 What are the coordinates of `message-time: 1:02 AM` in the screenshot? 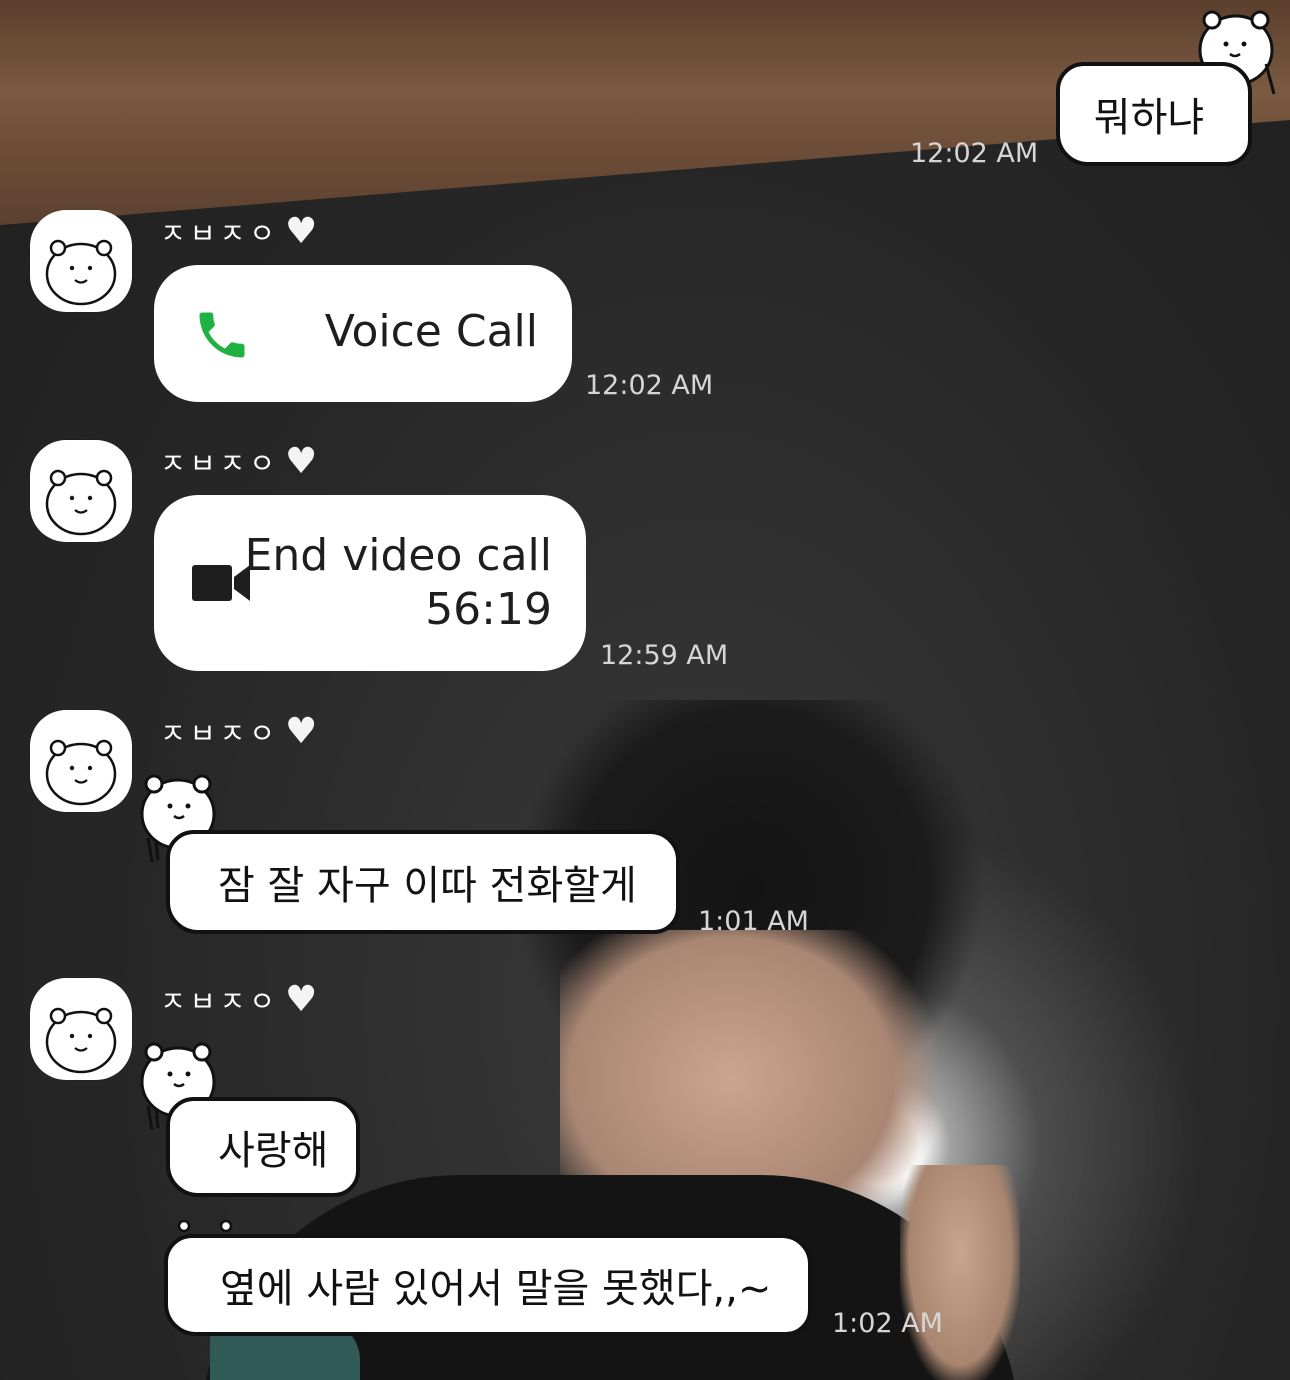 It's located at (887, 1323).